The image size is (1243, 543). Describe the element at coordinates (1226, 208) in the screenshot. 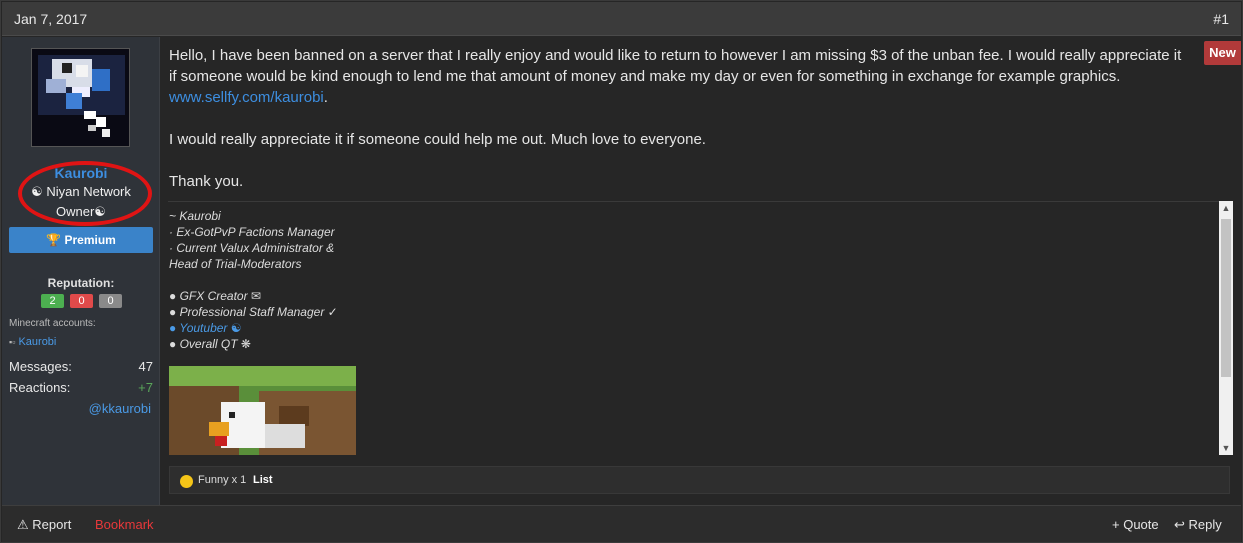

I see `scroll-up-icon: ▲` at that location.